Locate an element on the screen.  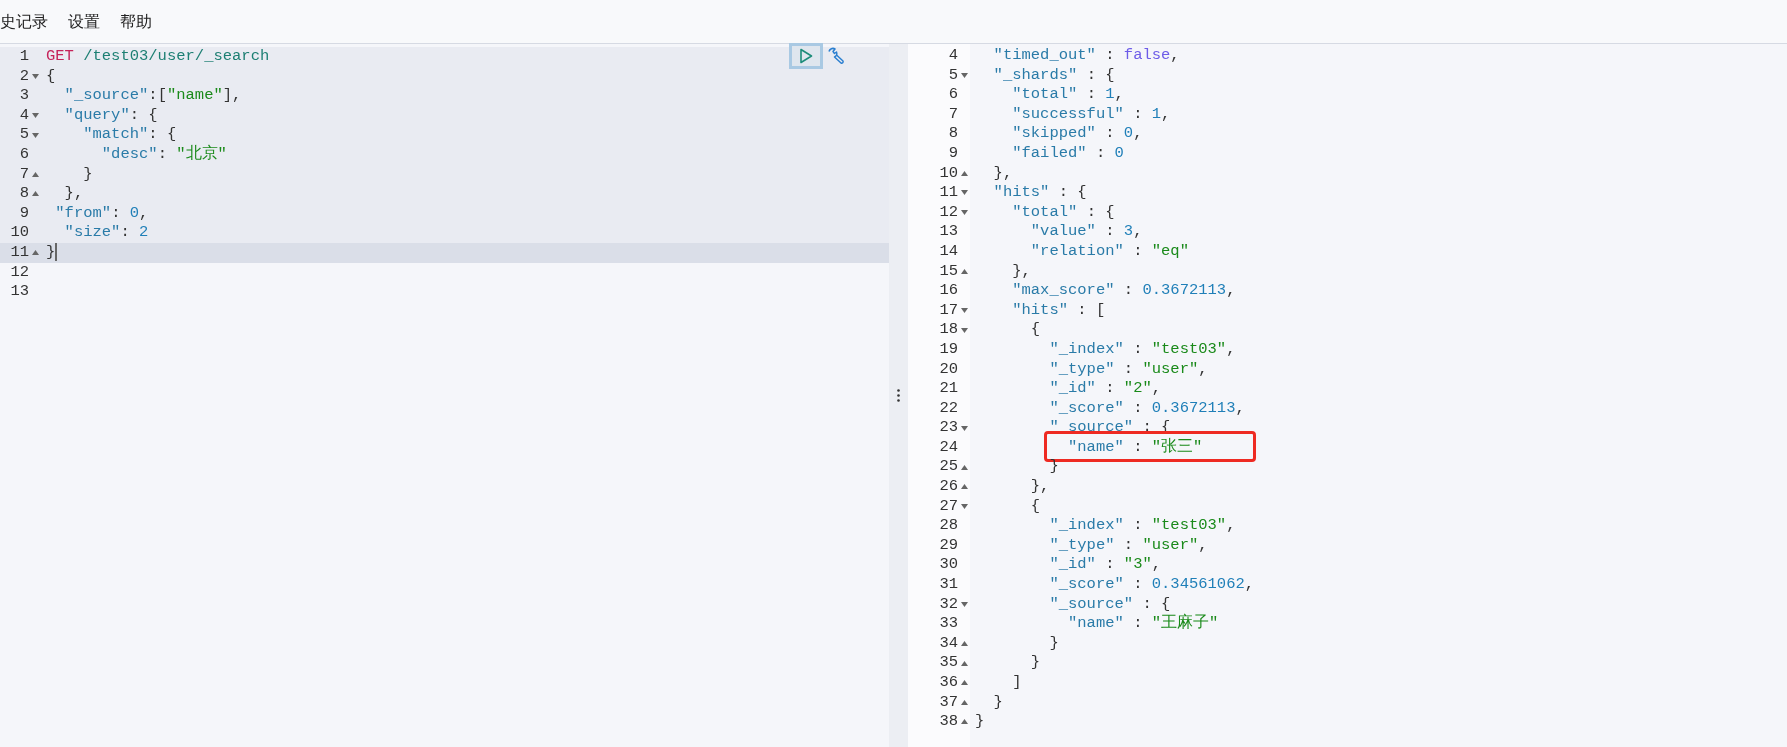
line-number: 1 is located at coordinates (24, 57).